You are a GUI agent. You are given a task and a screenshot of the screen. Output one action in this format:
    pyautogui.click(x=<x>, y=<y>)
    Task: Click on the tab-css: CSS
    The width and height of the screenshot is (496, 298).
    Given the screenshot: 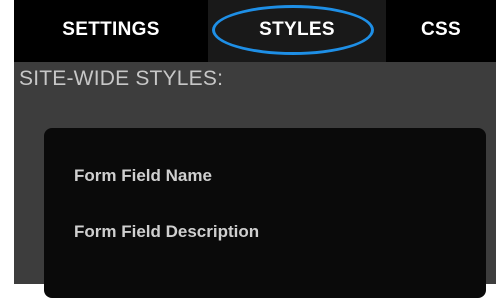 What is the action you would take?
    pyautogui.click(x=441, y=31)
    